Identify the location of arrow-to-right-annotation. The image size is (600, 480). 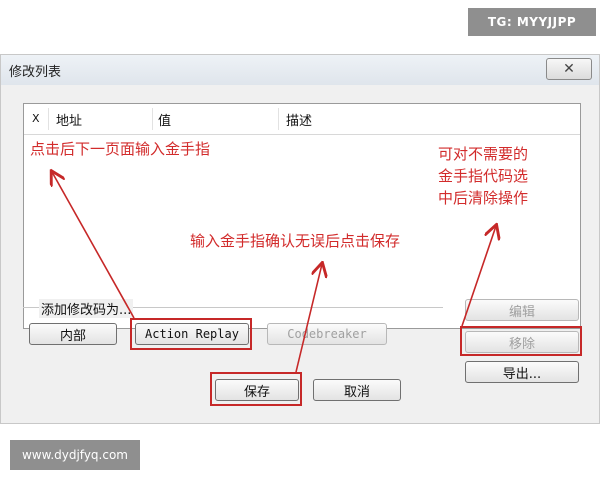
(478, 276).